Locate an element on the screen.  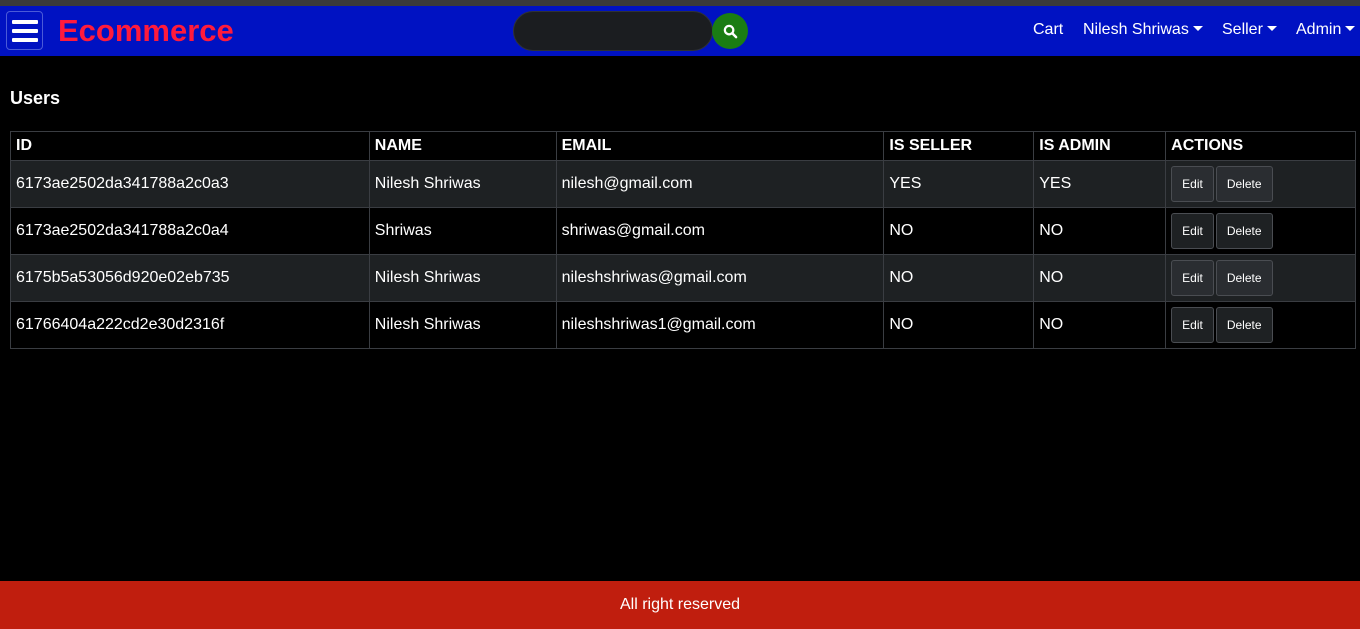
table-header-row: ID NAME EMAIL IS SELLER IS ADMIN ACTIONS is located at coordinates (683, 146).